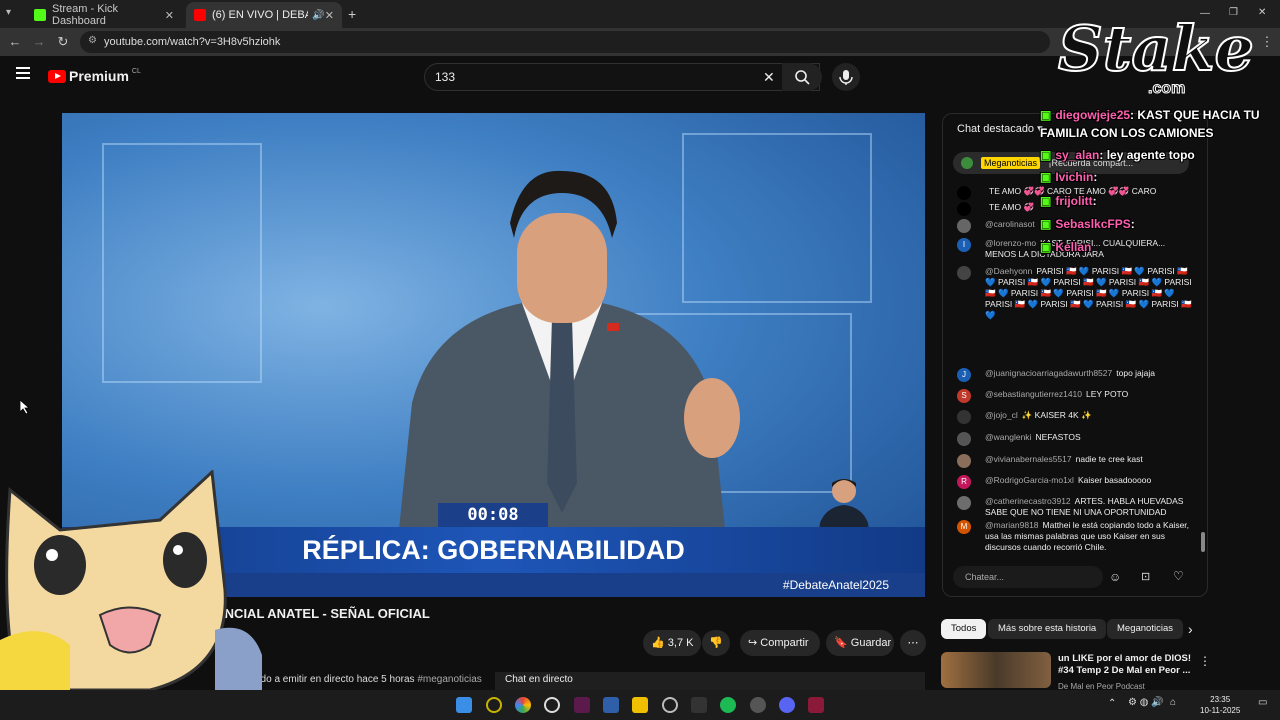 The width and height of the screenshot is (1280, 720). What do you see at coordinates (39, 42) in the screenshot?
I see `forward-icon: →` at bounding box center [39, 42].